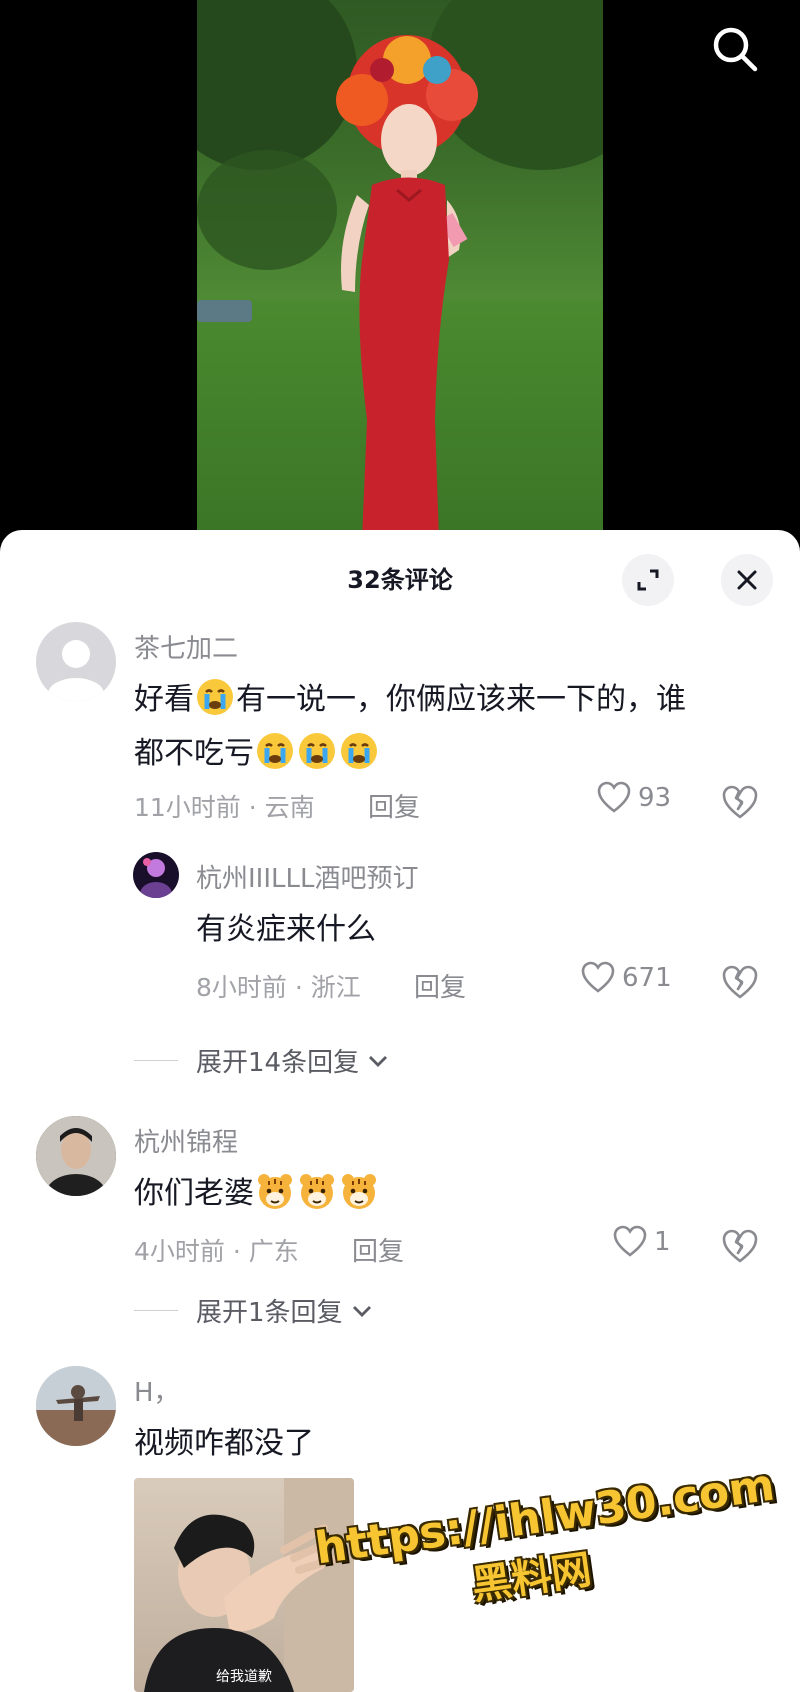 Image resolution: width=800 pixels, height=1692 pixels. I want to click on expand-replies-label: 展开1条回复, so click(269, 1313).